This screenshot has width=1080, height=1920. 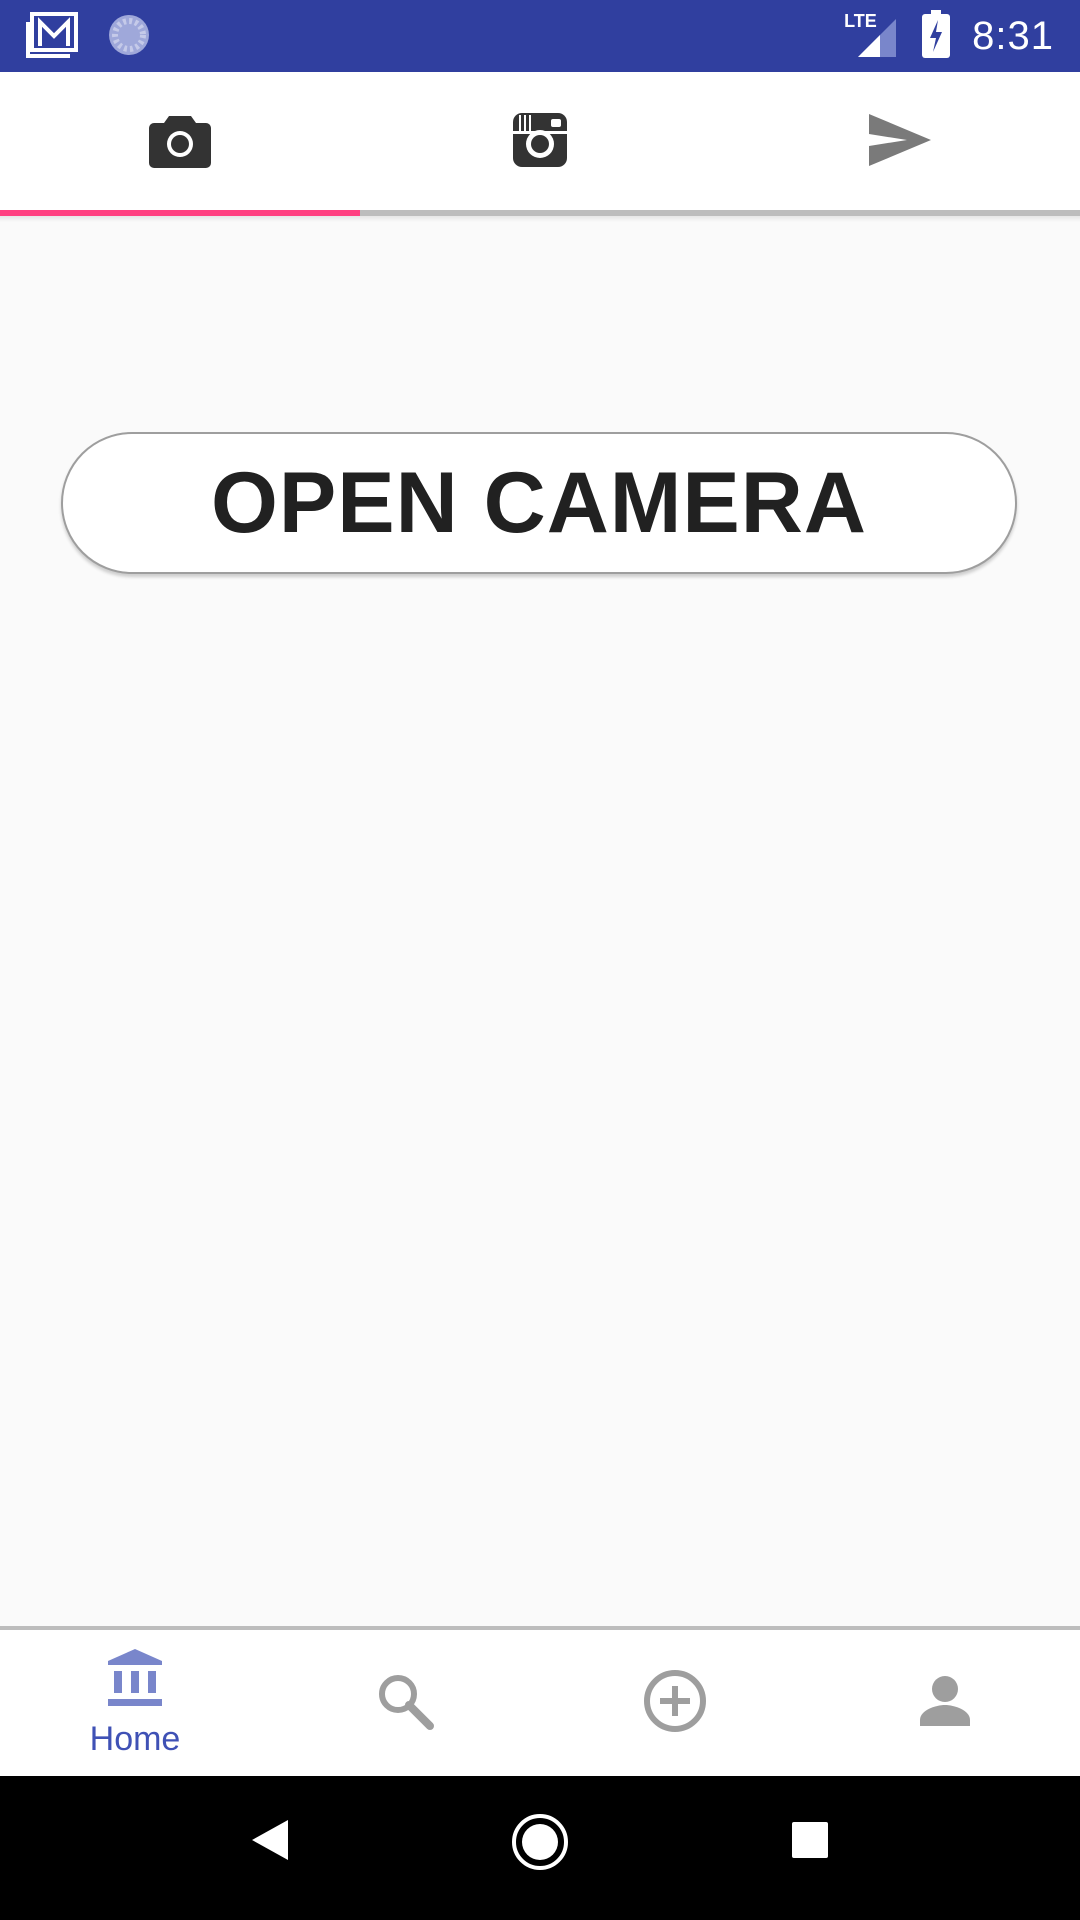 I want to click on bottom-nav-add, so click(x=675, y=1703).